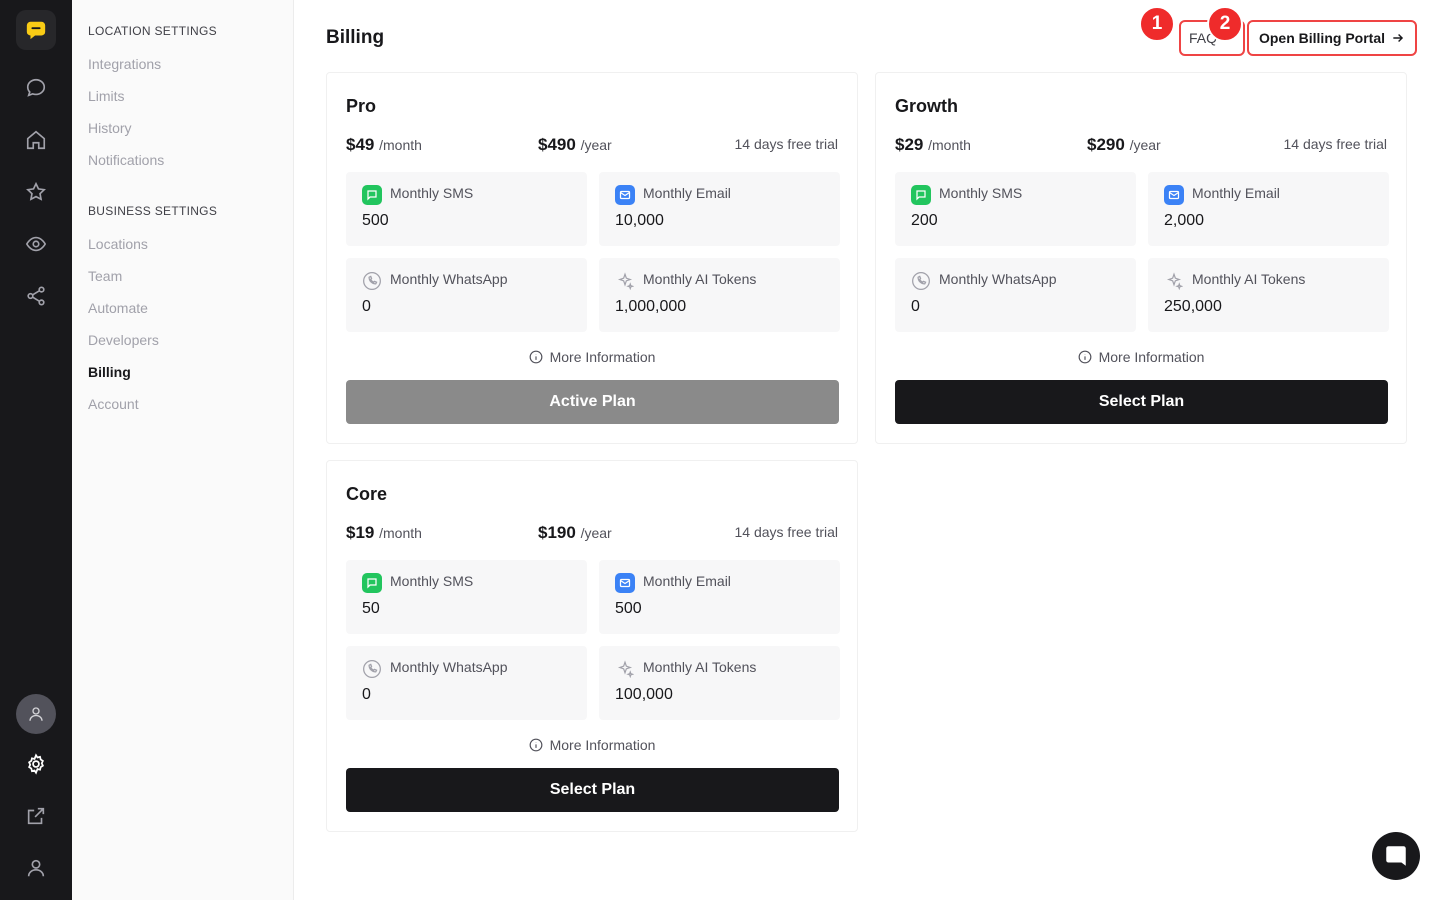 This screenshot has height=900, width=1440. Describe the element at coordinates (719, 597) in the screenshot. I see `stat-email: Monthly Email 500` at that location.